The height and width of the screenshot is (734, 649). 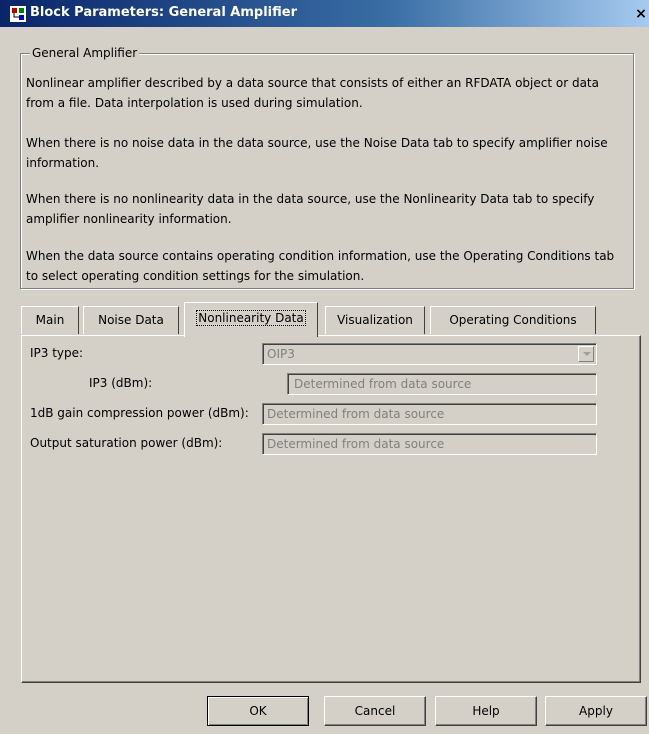 What do you see at coordinates (429, 444) in the screenshot?
I see `output-saturation-field: Determined from data source` at bounding box center [429, 444].